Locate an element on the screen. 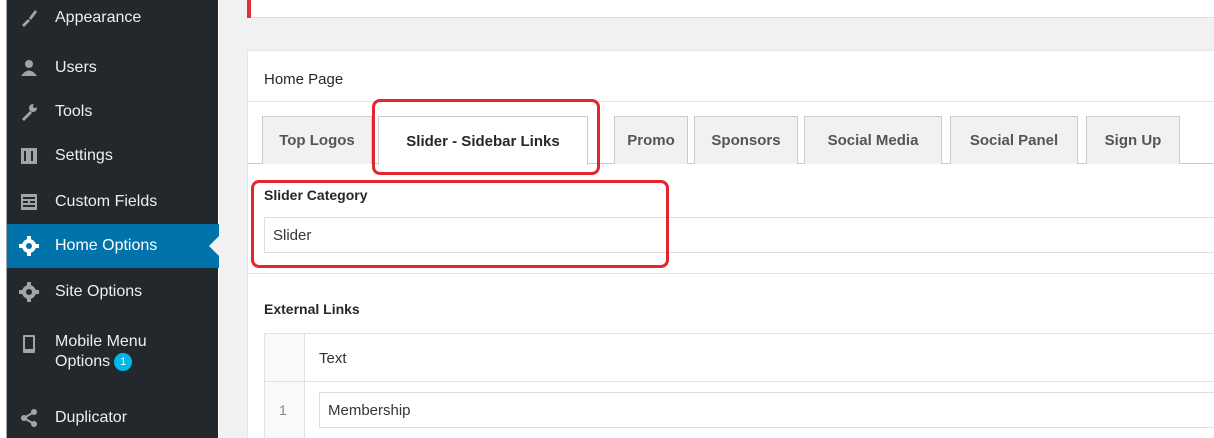 The image size is (1214, 438). sidebar-item-settings: Settings is located at coordinates (113, 156).